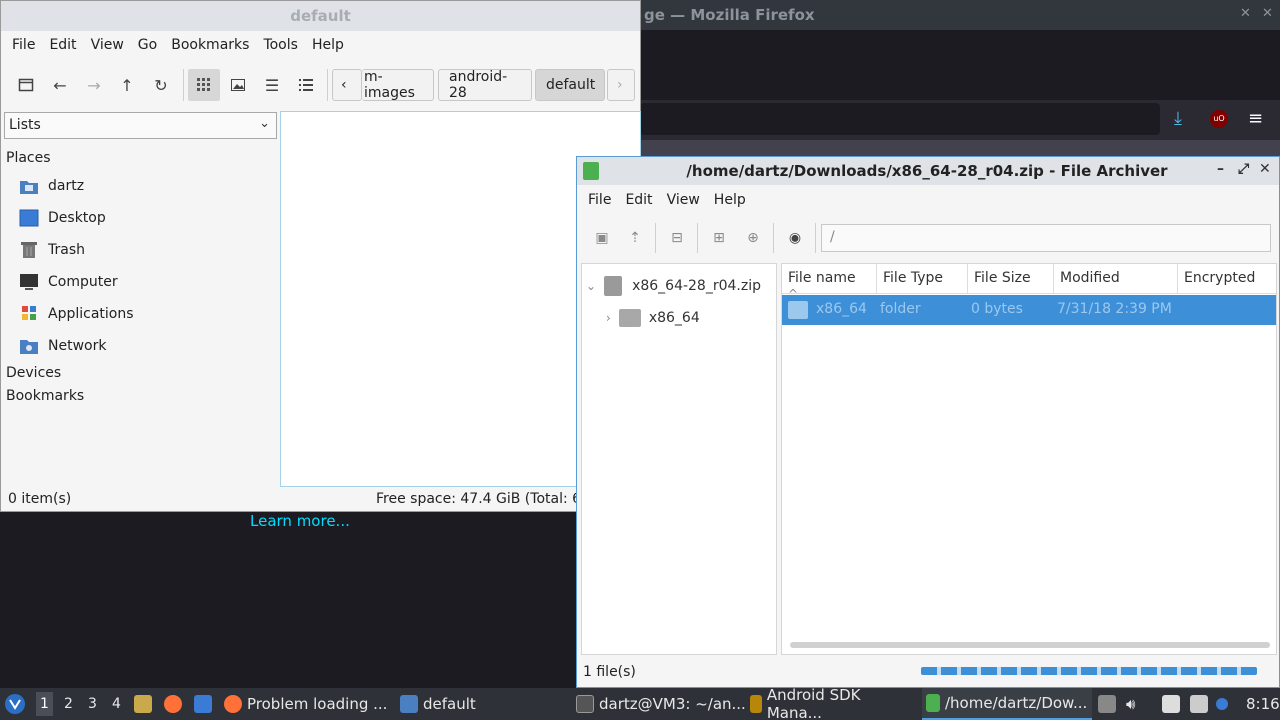 Image resolution: width=1280 pixels, height=720 pixels. I want to click on stop-icon: ◉, so click(795, 238).